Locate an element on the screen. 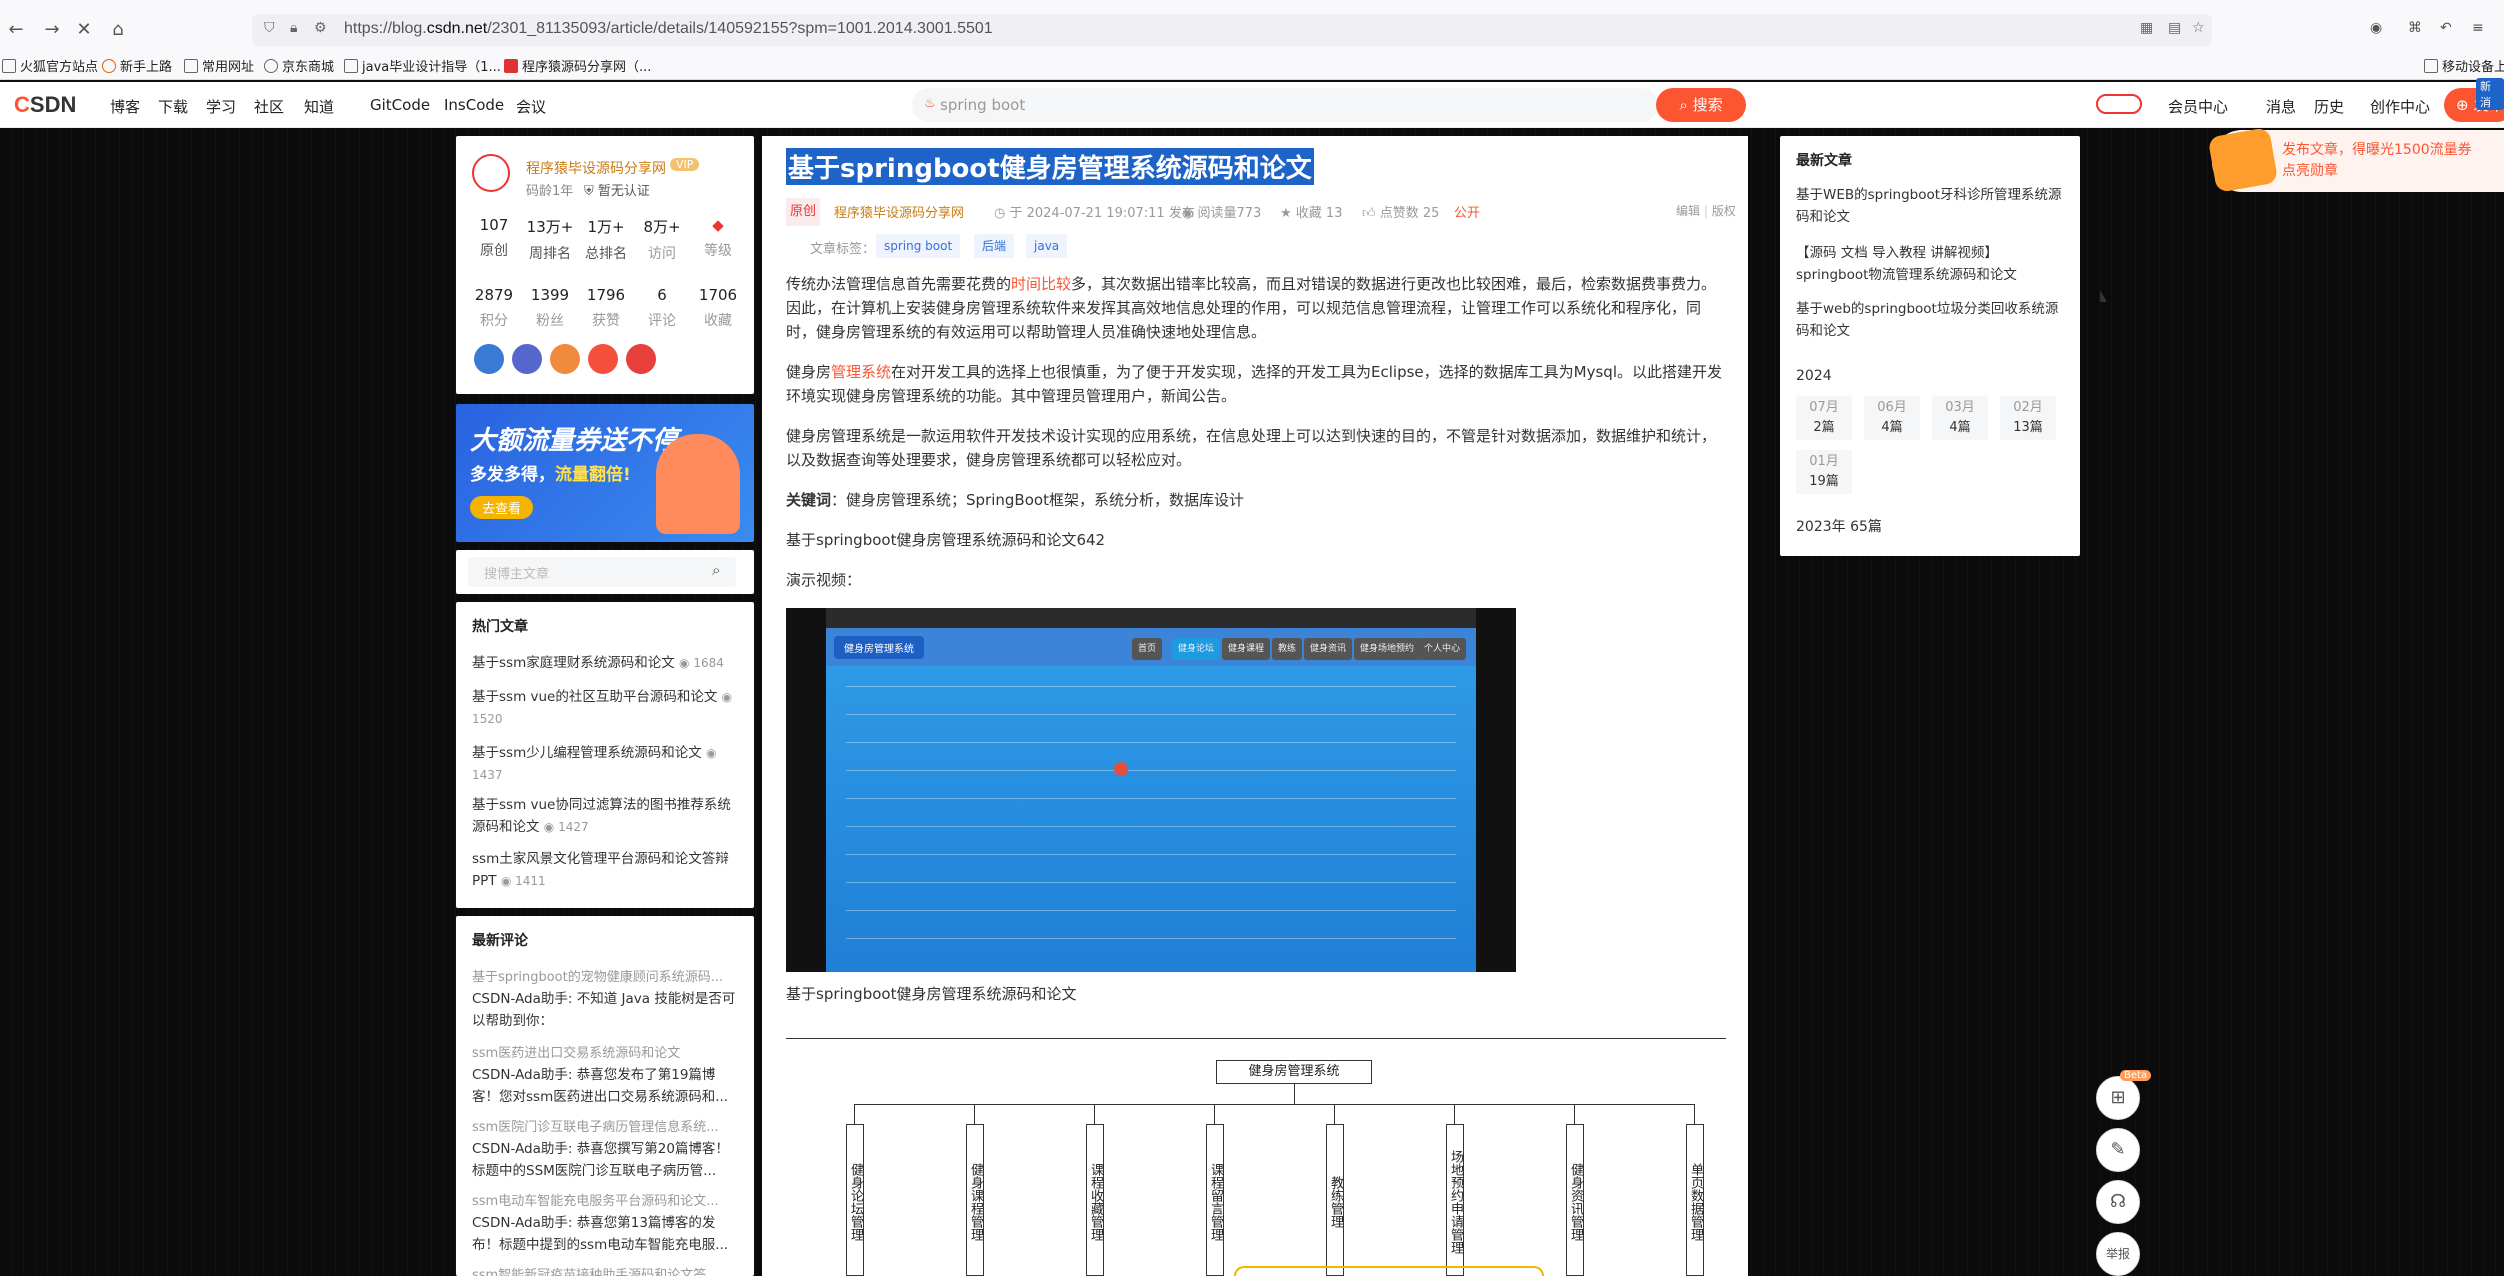 Image resolution: width=2504 pixels, height=1276 pixels. tag-backend: 后端 is located at coordinates (994, 246).